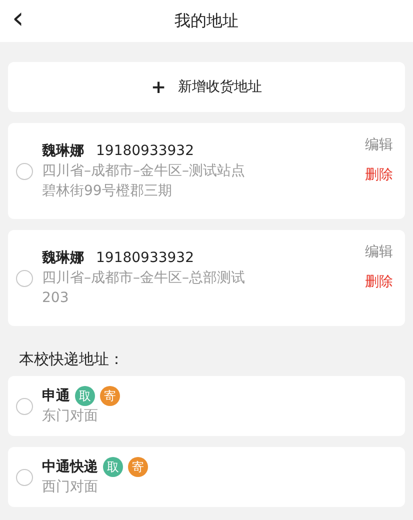  I want to click on add-address-button: + 新增收货地址, so click(206, 87).